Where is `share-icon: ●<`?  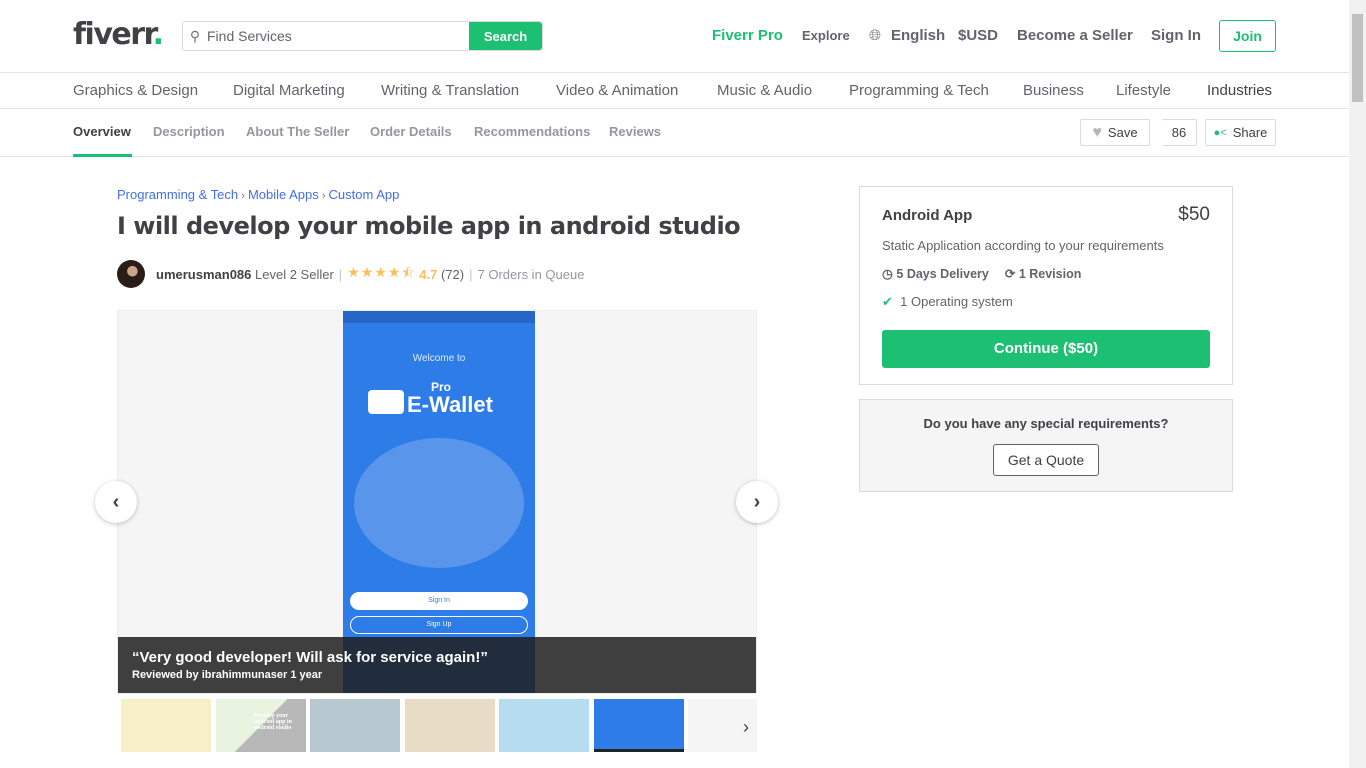
share-icon: ●< is located at coordinates (1220, 132).